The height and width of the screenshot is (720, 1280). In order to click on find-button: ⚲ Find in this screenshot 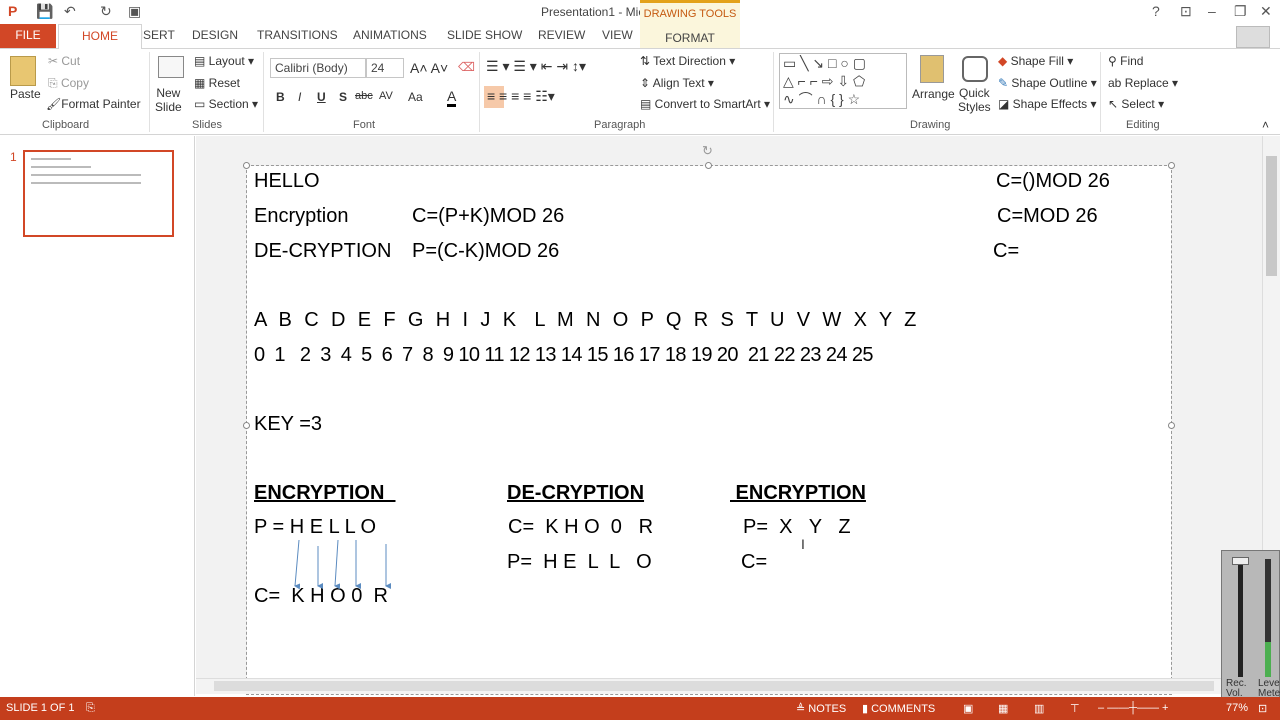, I will do `click(1125, 61)`.